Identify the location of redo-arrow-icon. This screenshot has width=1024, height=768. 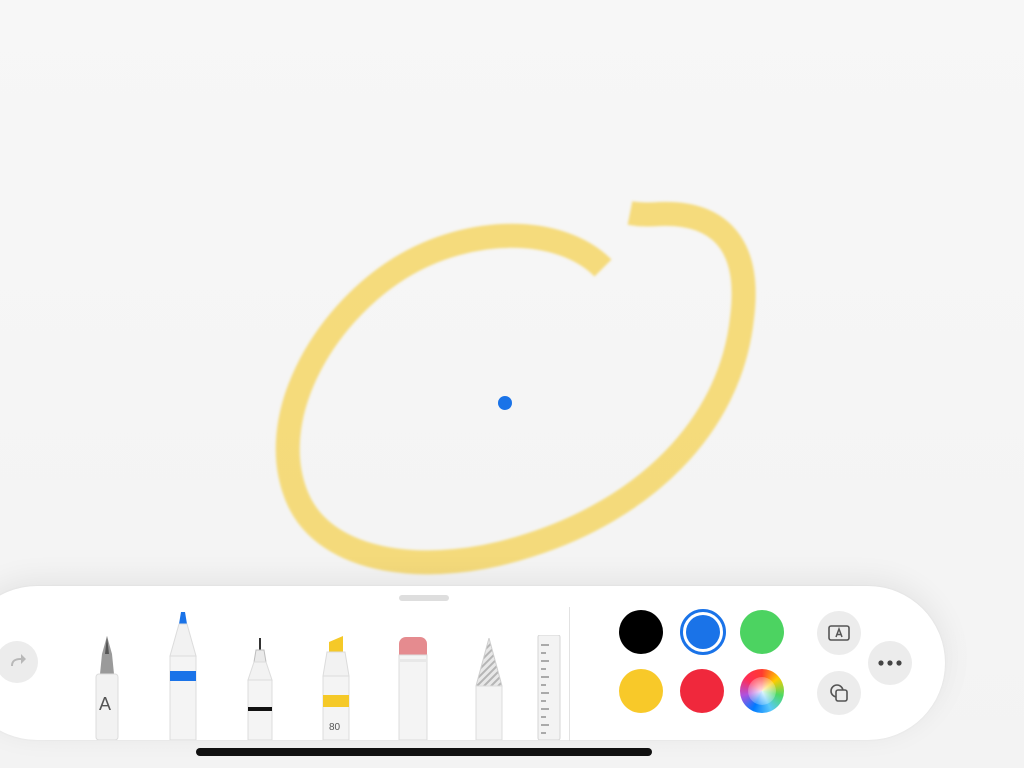
(18, 660).